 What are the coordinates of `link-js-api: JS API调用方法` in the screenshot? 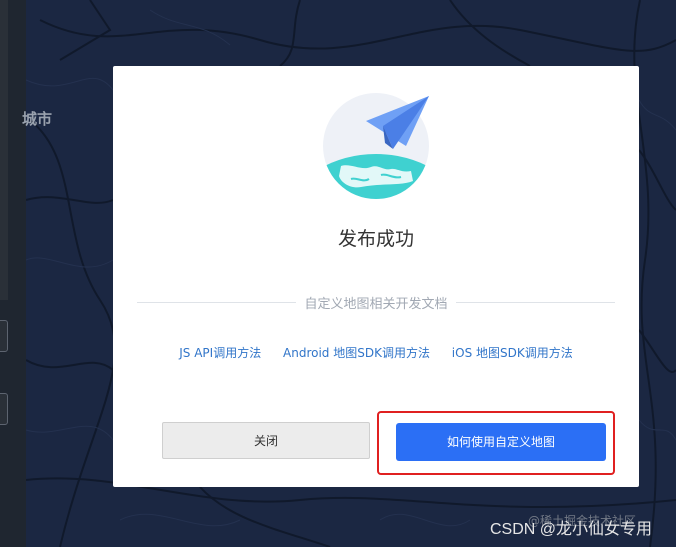 It's located at (220, 353).